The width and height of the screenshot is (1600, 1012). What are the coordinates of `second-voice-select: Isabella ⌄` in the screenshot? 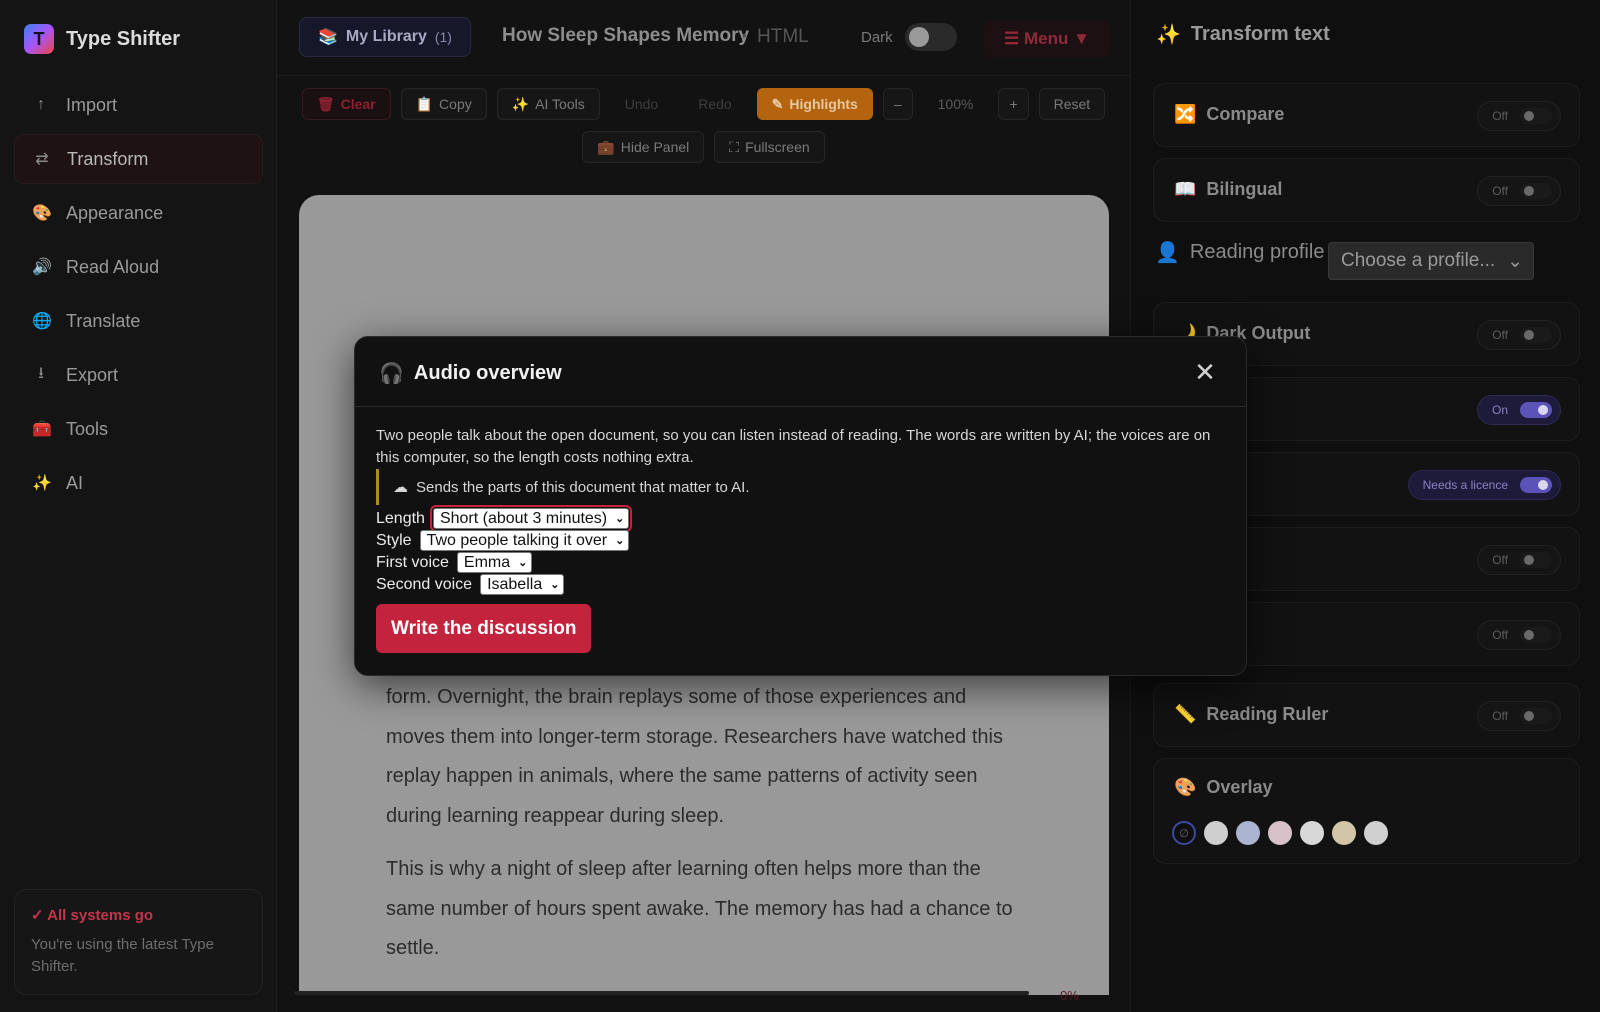 It's located at (522, 584).